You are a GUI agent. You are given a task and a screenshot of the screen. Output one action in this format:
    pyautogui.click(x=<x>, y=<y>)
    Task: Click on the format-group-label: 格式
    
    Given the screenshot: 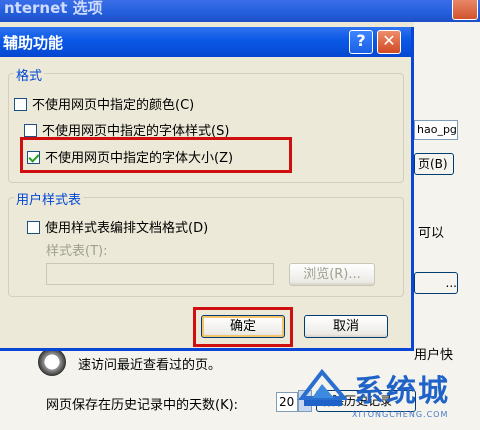 What is the action you would take?
    pyautogui.click(x=29, y=74)
    